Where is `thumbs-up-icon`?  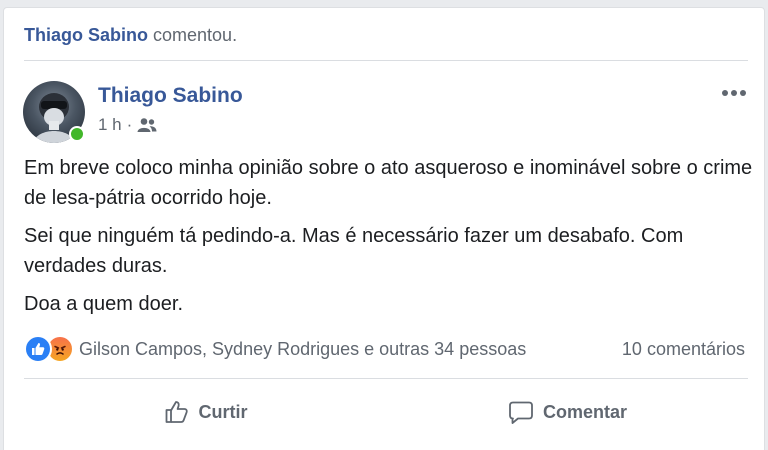 thumbs-up-icon is located at coordinates (177, 412).